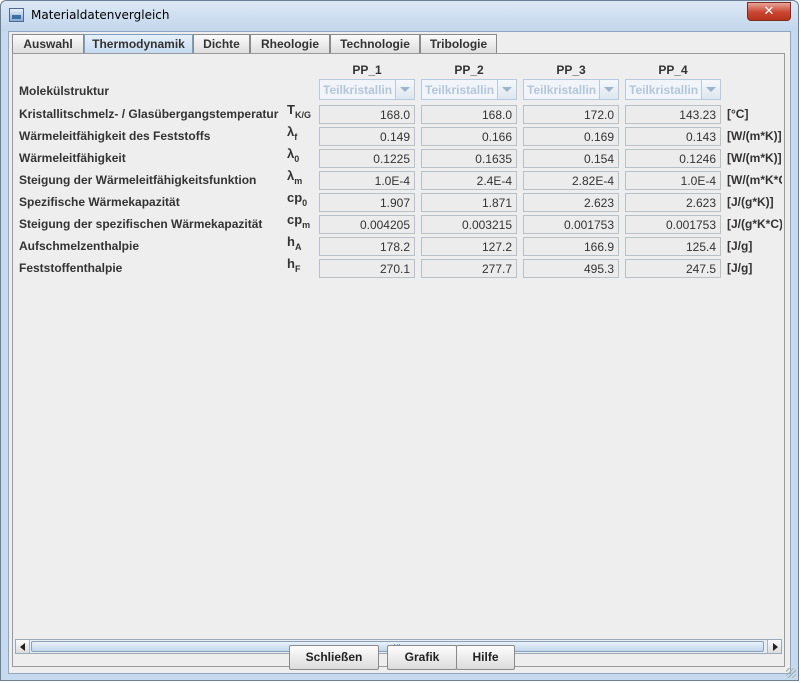 Image resolution: width=801 pixels, height=683 pixels. I want to click on value-cell: 495.3, so click(571, 268).